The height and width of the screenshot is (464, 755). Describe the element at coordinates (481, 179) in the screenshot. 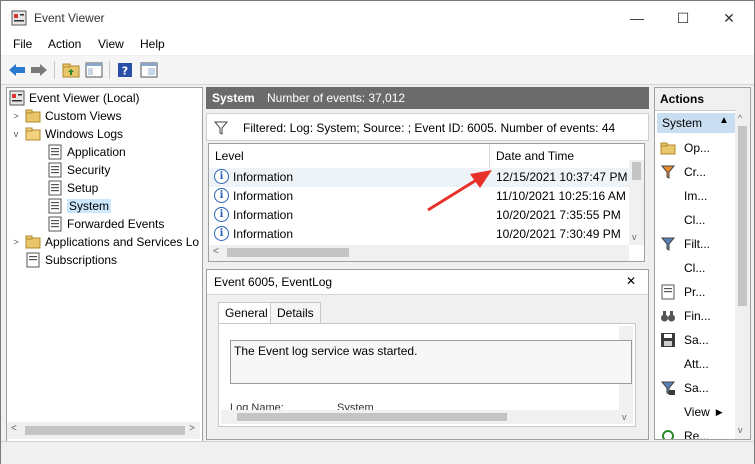

I see `annotation-arrow-head` at that location.